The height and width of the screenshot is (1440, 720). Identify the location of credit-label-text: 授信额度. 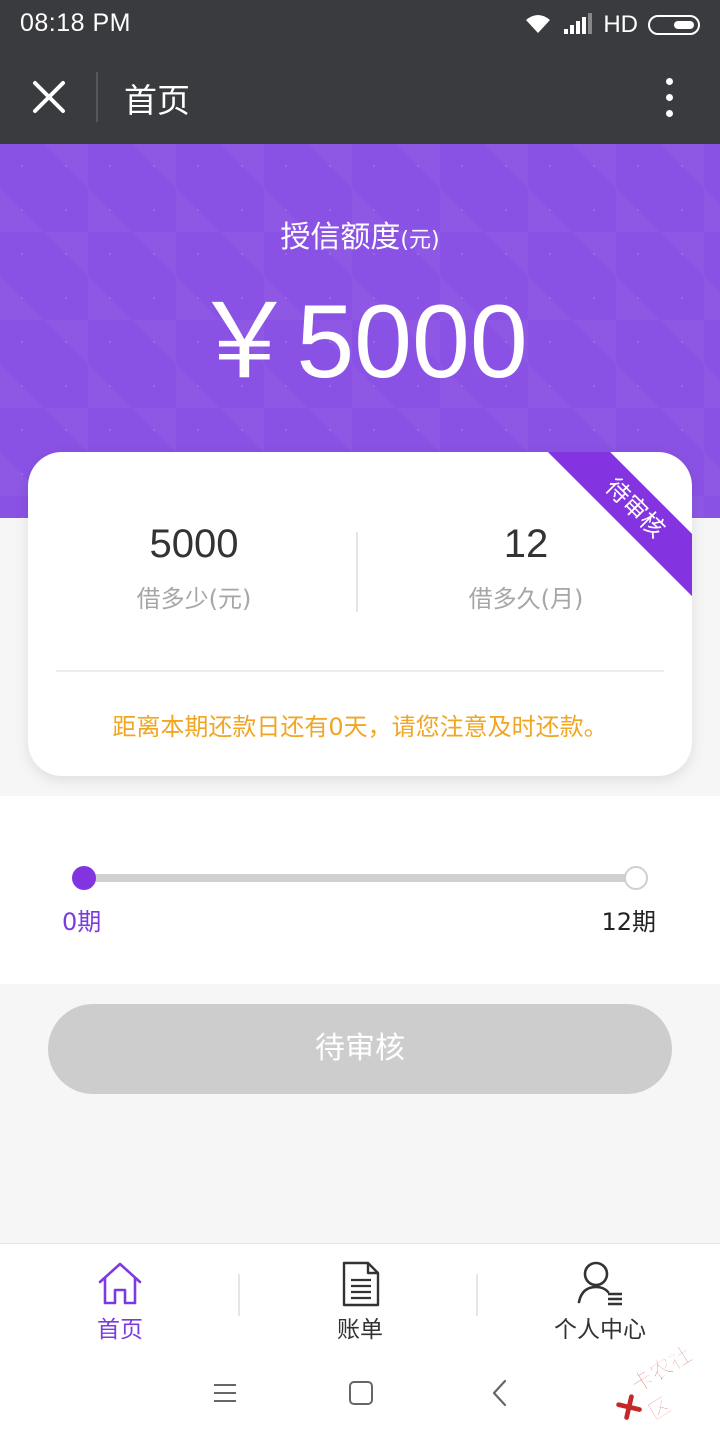
(340, 237).